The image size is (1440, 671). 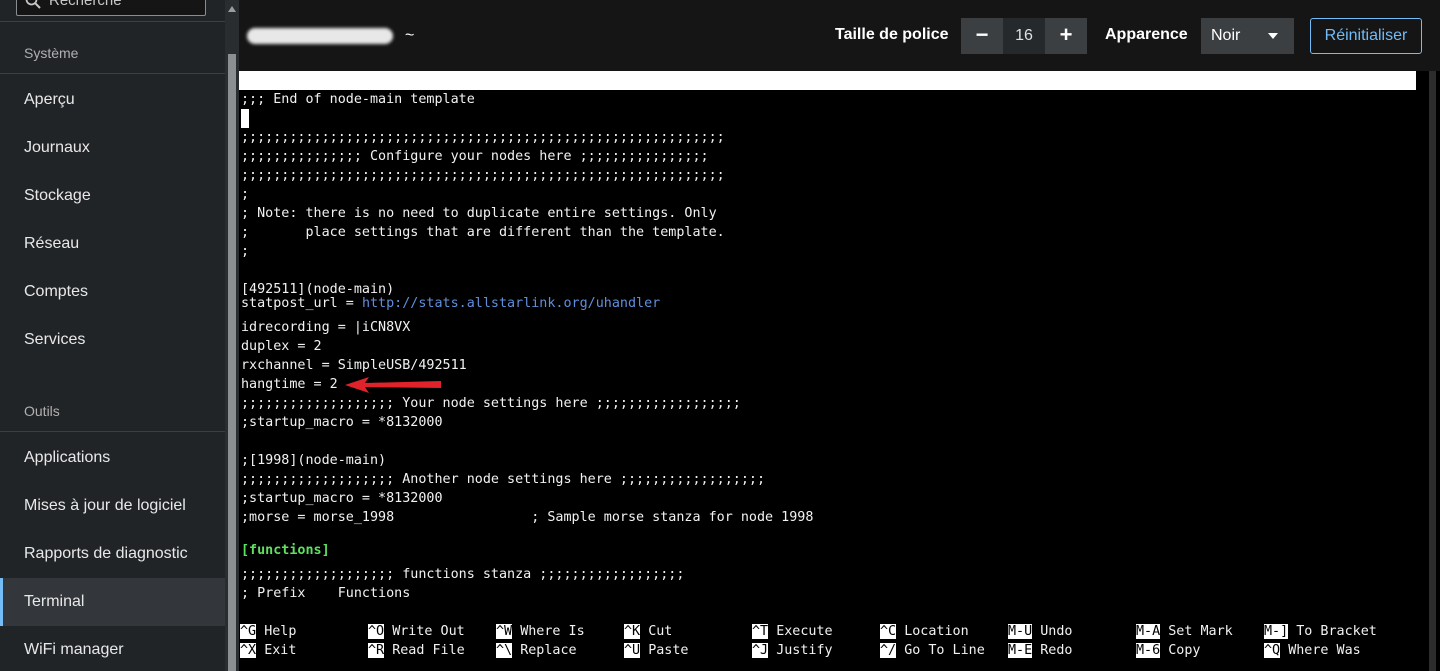 I want to click on shortcut-key: ^W, so click(x=504, y=631).